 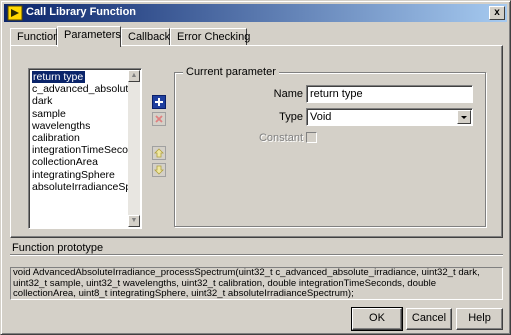 I want to click on list-item: c_advanced_absolute_irradiance, so click(x=80, y=89).